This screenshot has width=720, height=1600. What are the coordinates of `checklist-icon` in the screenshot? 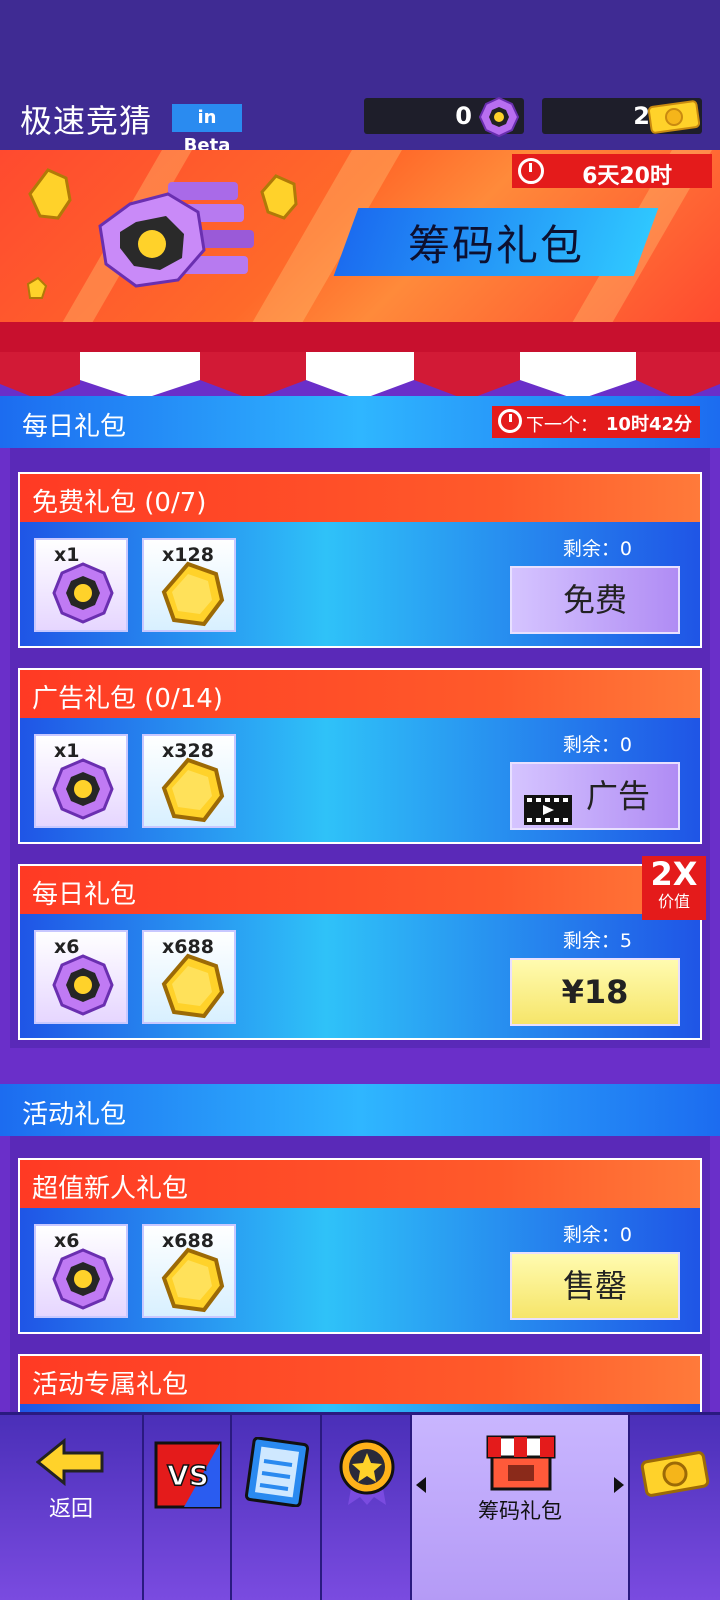 It's located at (277, 1473).